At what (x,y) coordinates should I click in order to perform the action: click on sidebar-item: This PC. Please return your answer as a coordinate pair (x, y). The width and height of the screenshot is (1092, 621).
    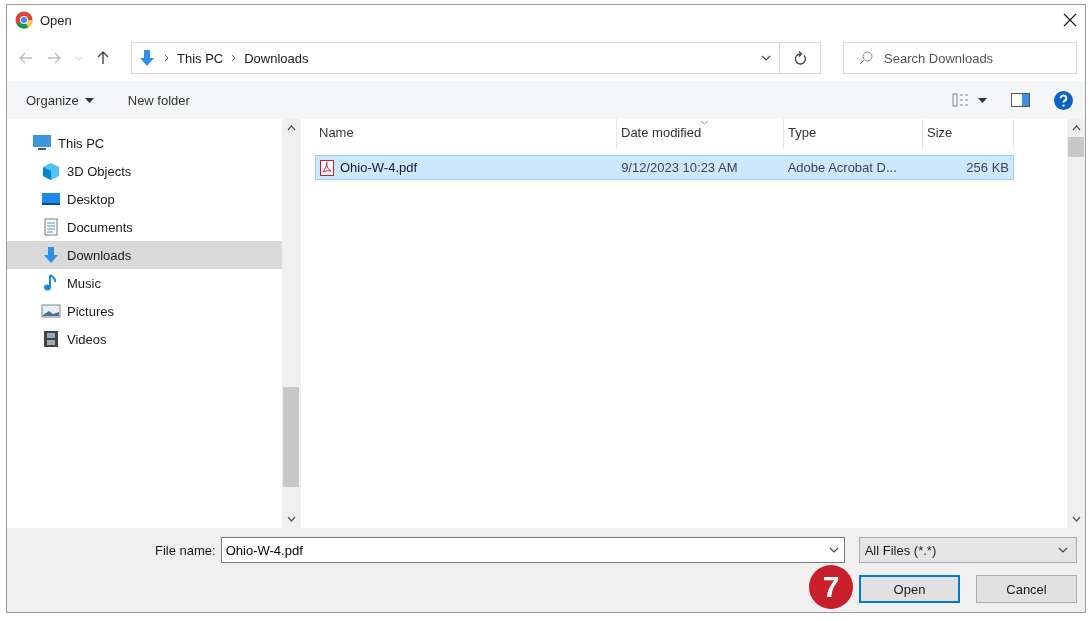
    Looking at the image, I should click on (144, 143).